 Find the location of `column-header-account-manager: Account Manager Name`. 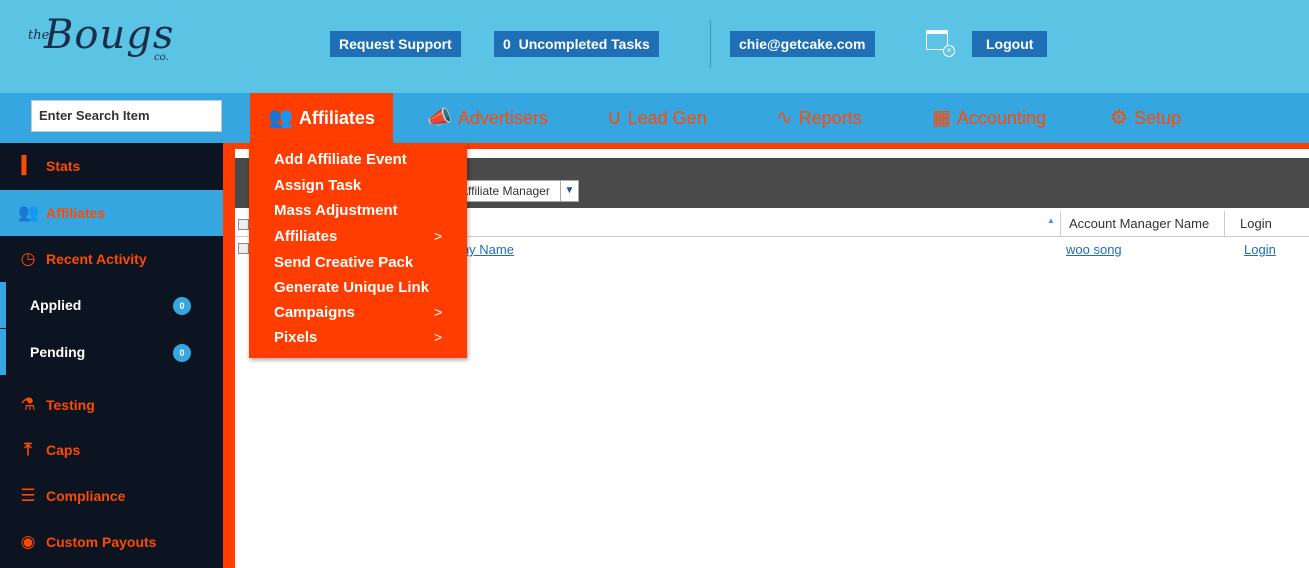

column-header-account-manager: Account Manager Name is located at coordinates (1142, 224).